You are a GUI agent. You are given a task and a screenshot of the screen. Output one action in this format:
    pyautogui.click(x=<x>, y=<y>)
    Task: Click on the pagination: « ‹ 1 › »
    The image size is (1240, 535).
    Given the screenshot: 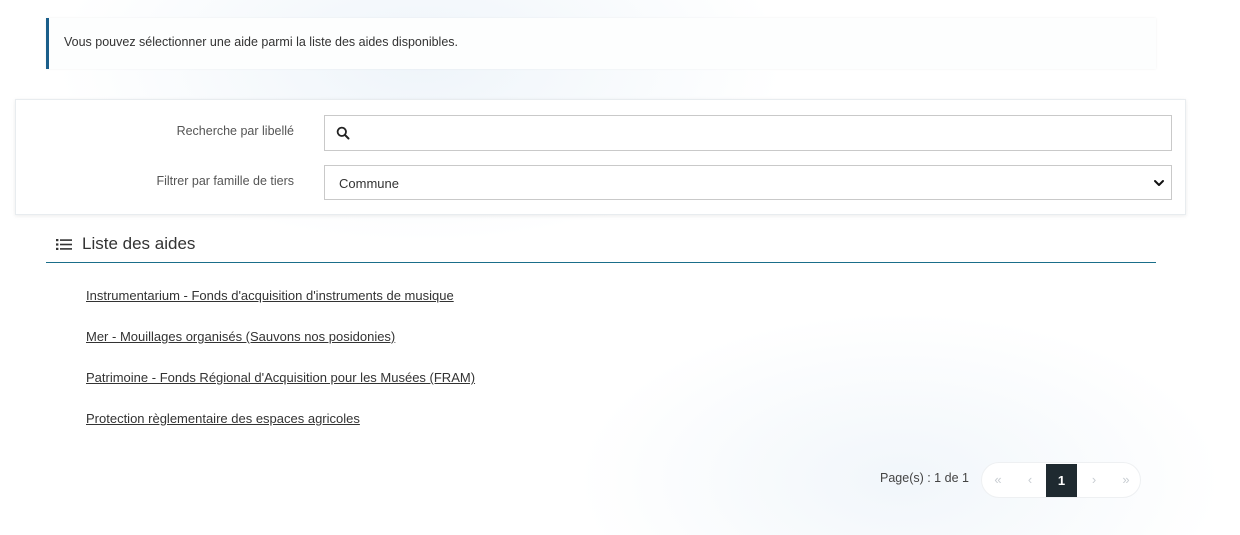 What is the action you would take?
    pyautogui.click(x=1061, y=480)
    